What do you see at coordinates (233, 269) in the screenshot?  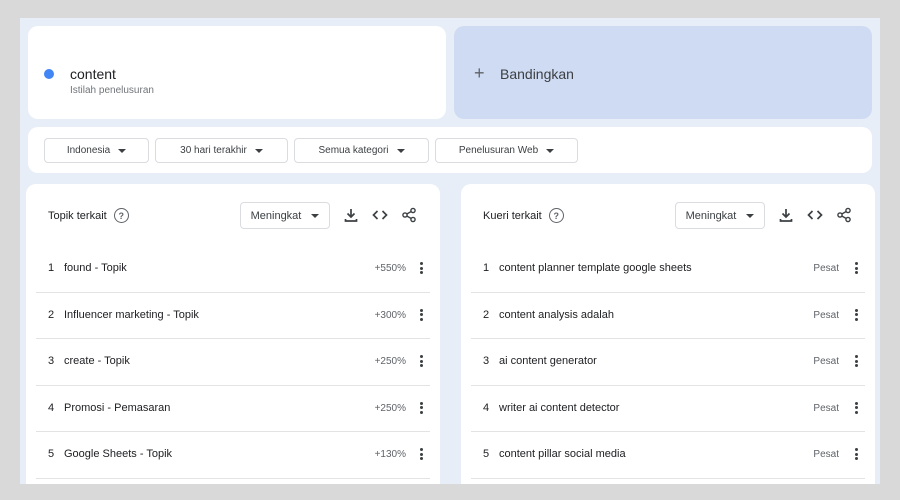 I see `list-item: 1 found - Topik +550%` at bounding box center [233, 269].